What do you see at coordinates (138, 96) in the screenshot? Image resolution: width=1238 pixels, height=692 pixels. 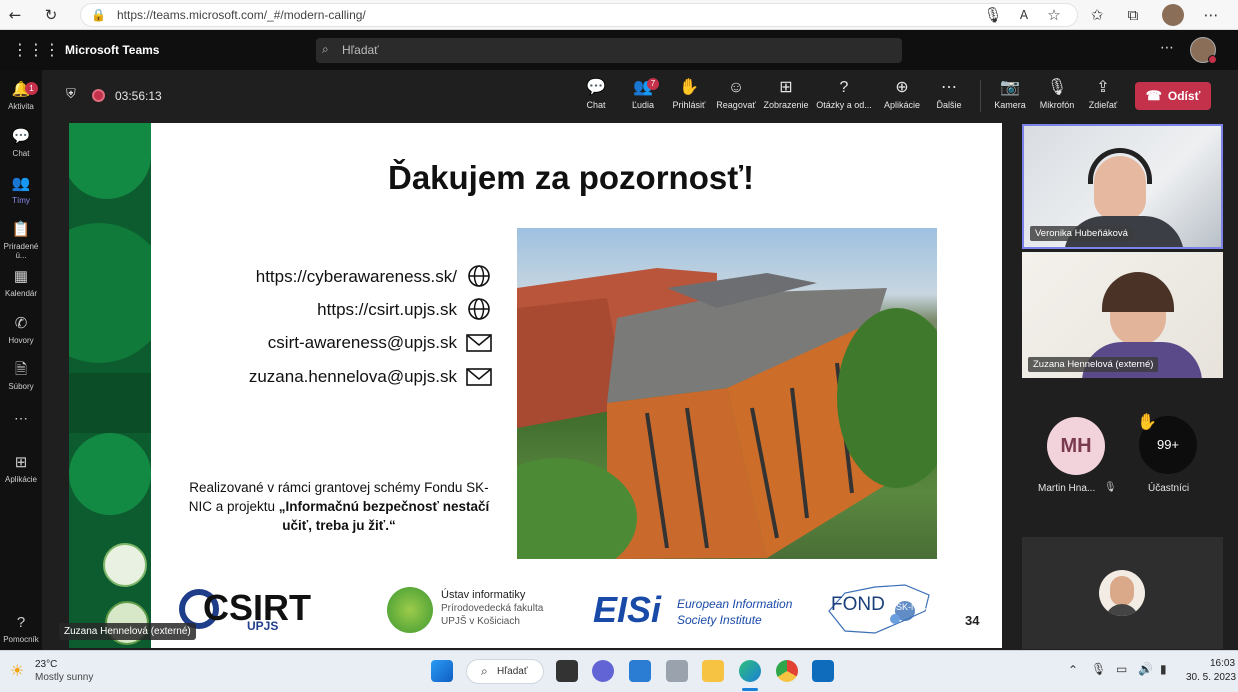 I see `meeting-timer: 03:56:13` at bounding box center [138, 96].